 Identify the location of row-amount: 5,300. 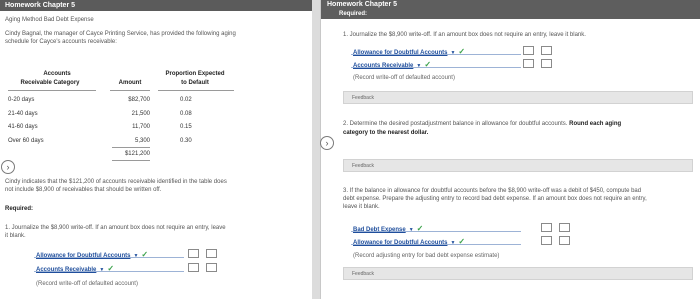
(142, 141).